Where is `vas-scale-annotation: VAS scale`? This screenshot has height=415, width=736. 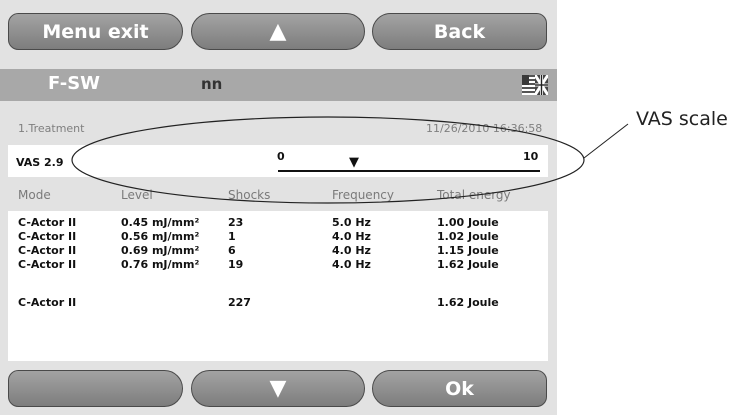 vas-scale-annotation: VAS scale is located at coordinates (682, 119).